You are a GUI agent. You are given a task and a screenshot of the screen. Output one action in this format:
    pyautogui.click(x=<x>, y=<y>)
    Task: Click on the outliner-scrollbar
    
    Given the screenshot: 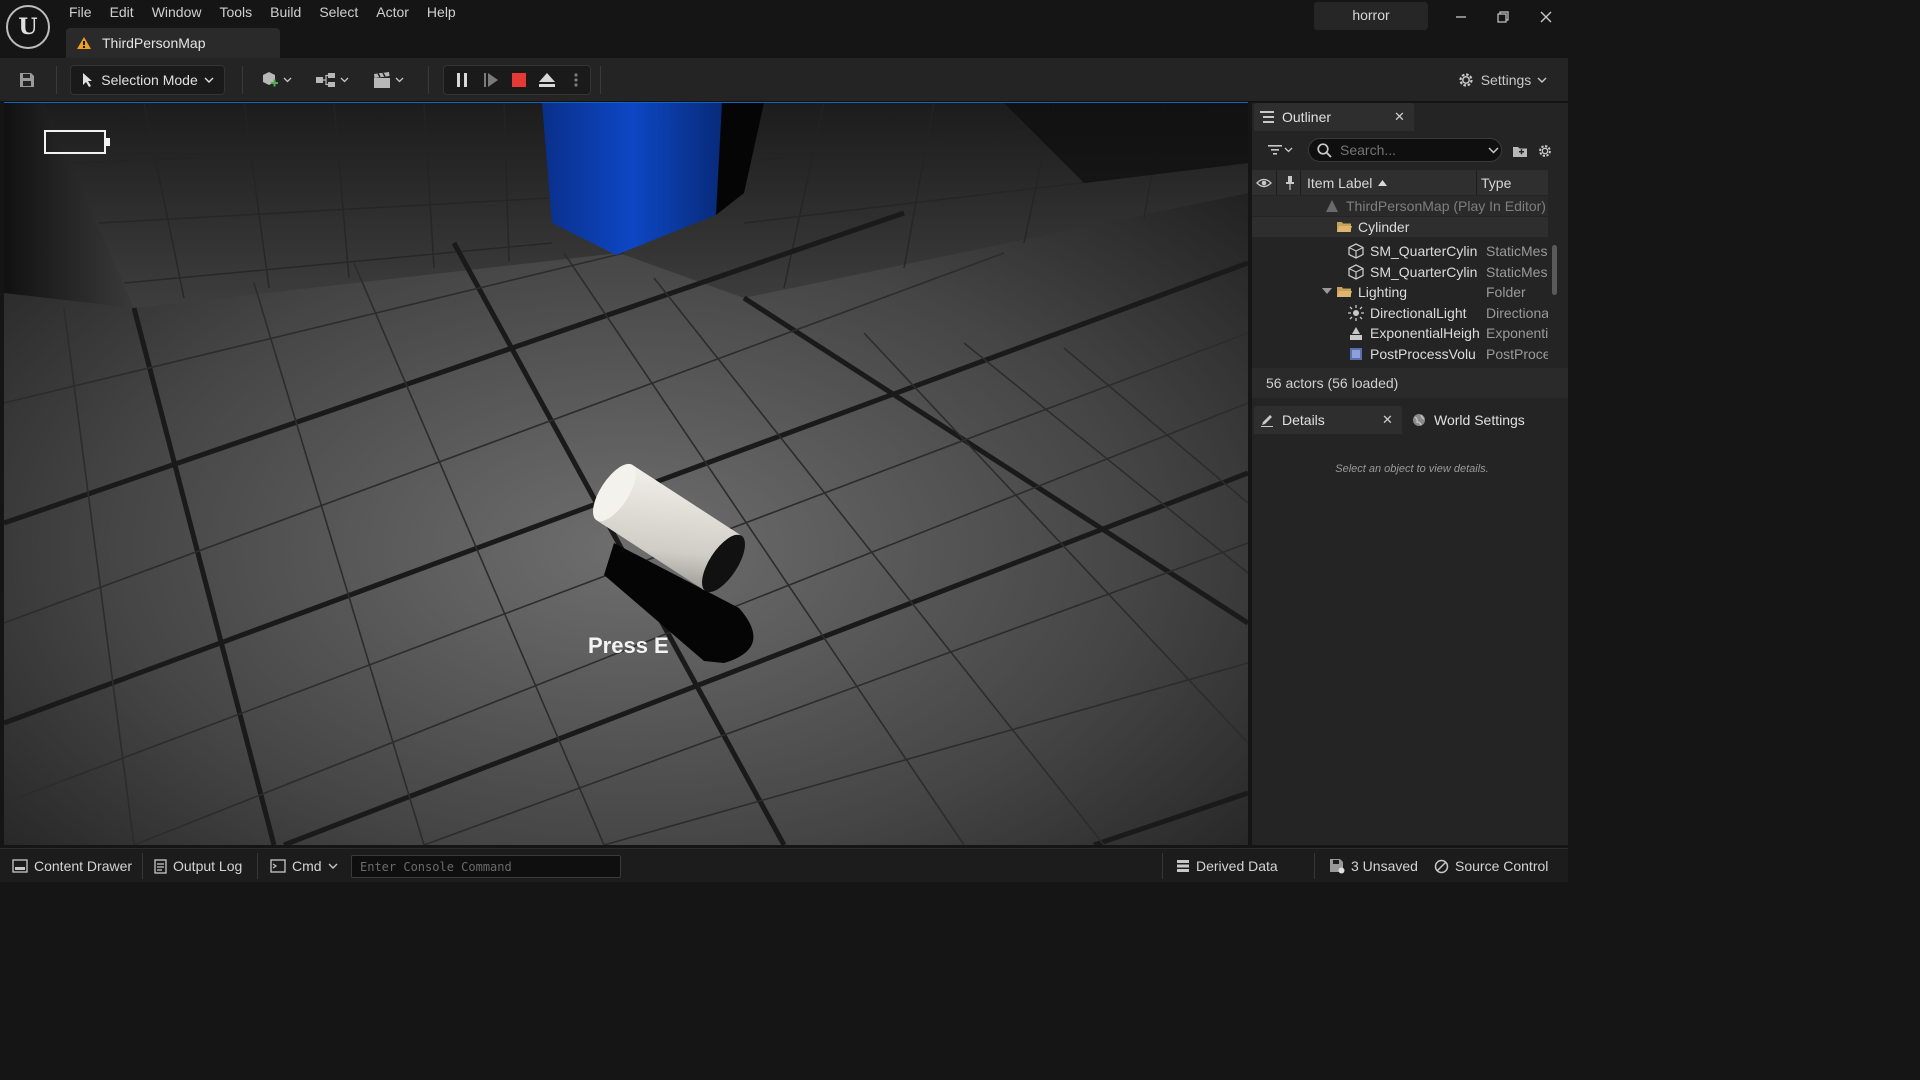 What is the action you would take?
    pyautogui.click(x=1554, y=270)
    